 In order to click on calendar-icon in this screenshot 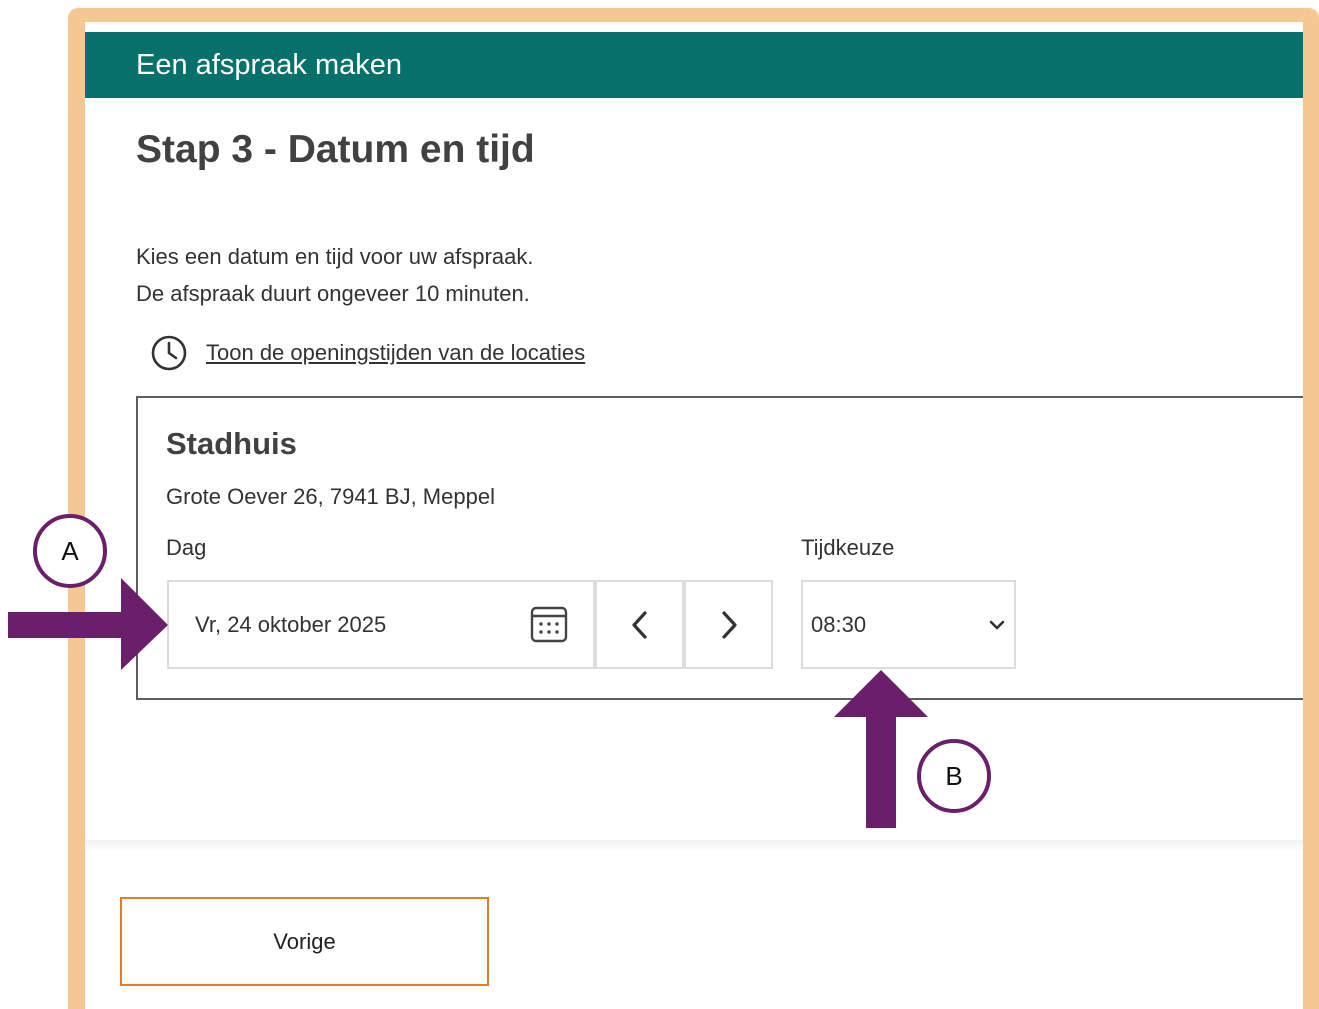, I will do `click(549, 624)`.